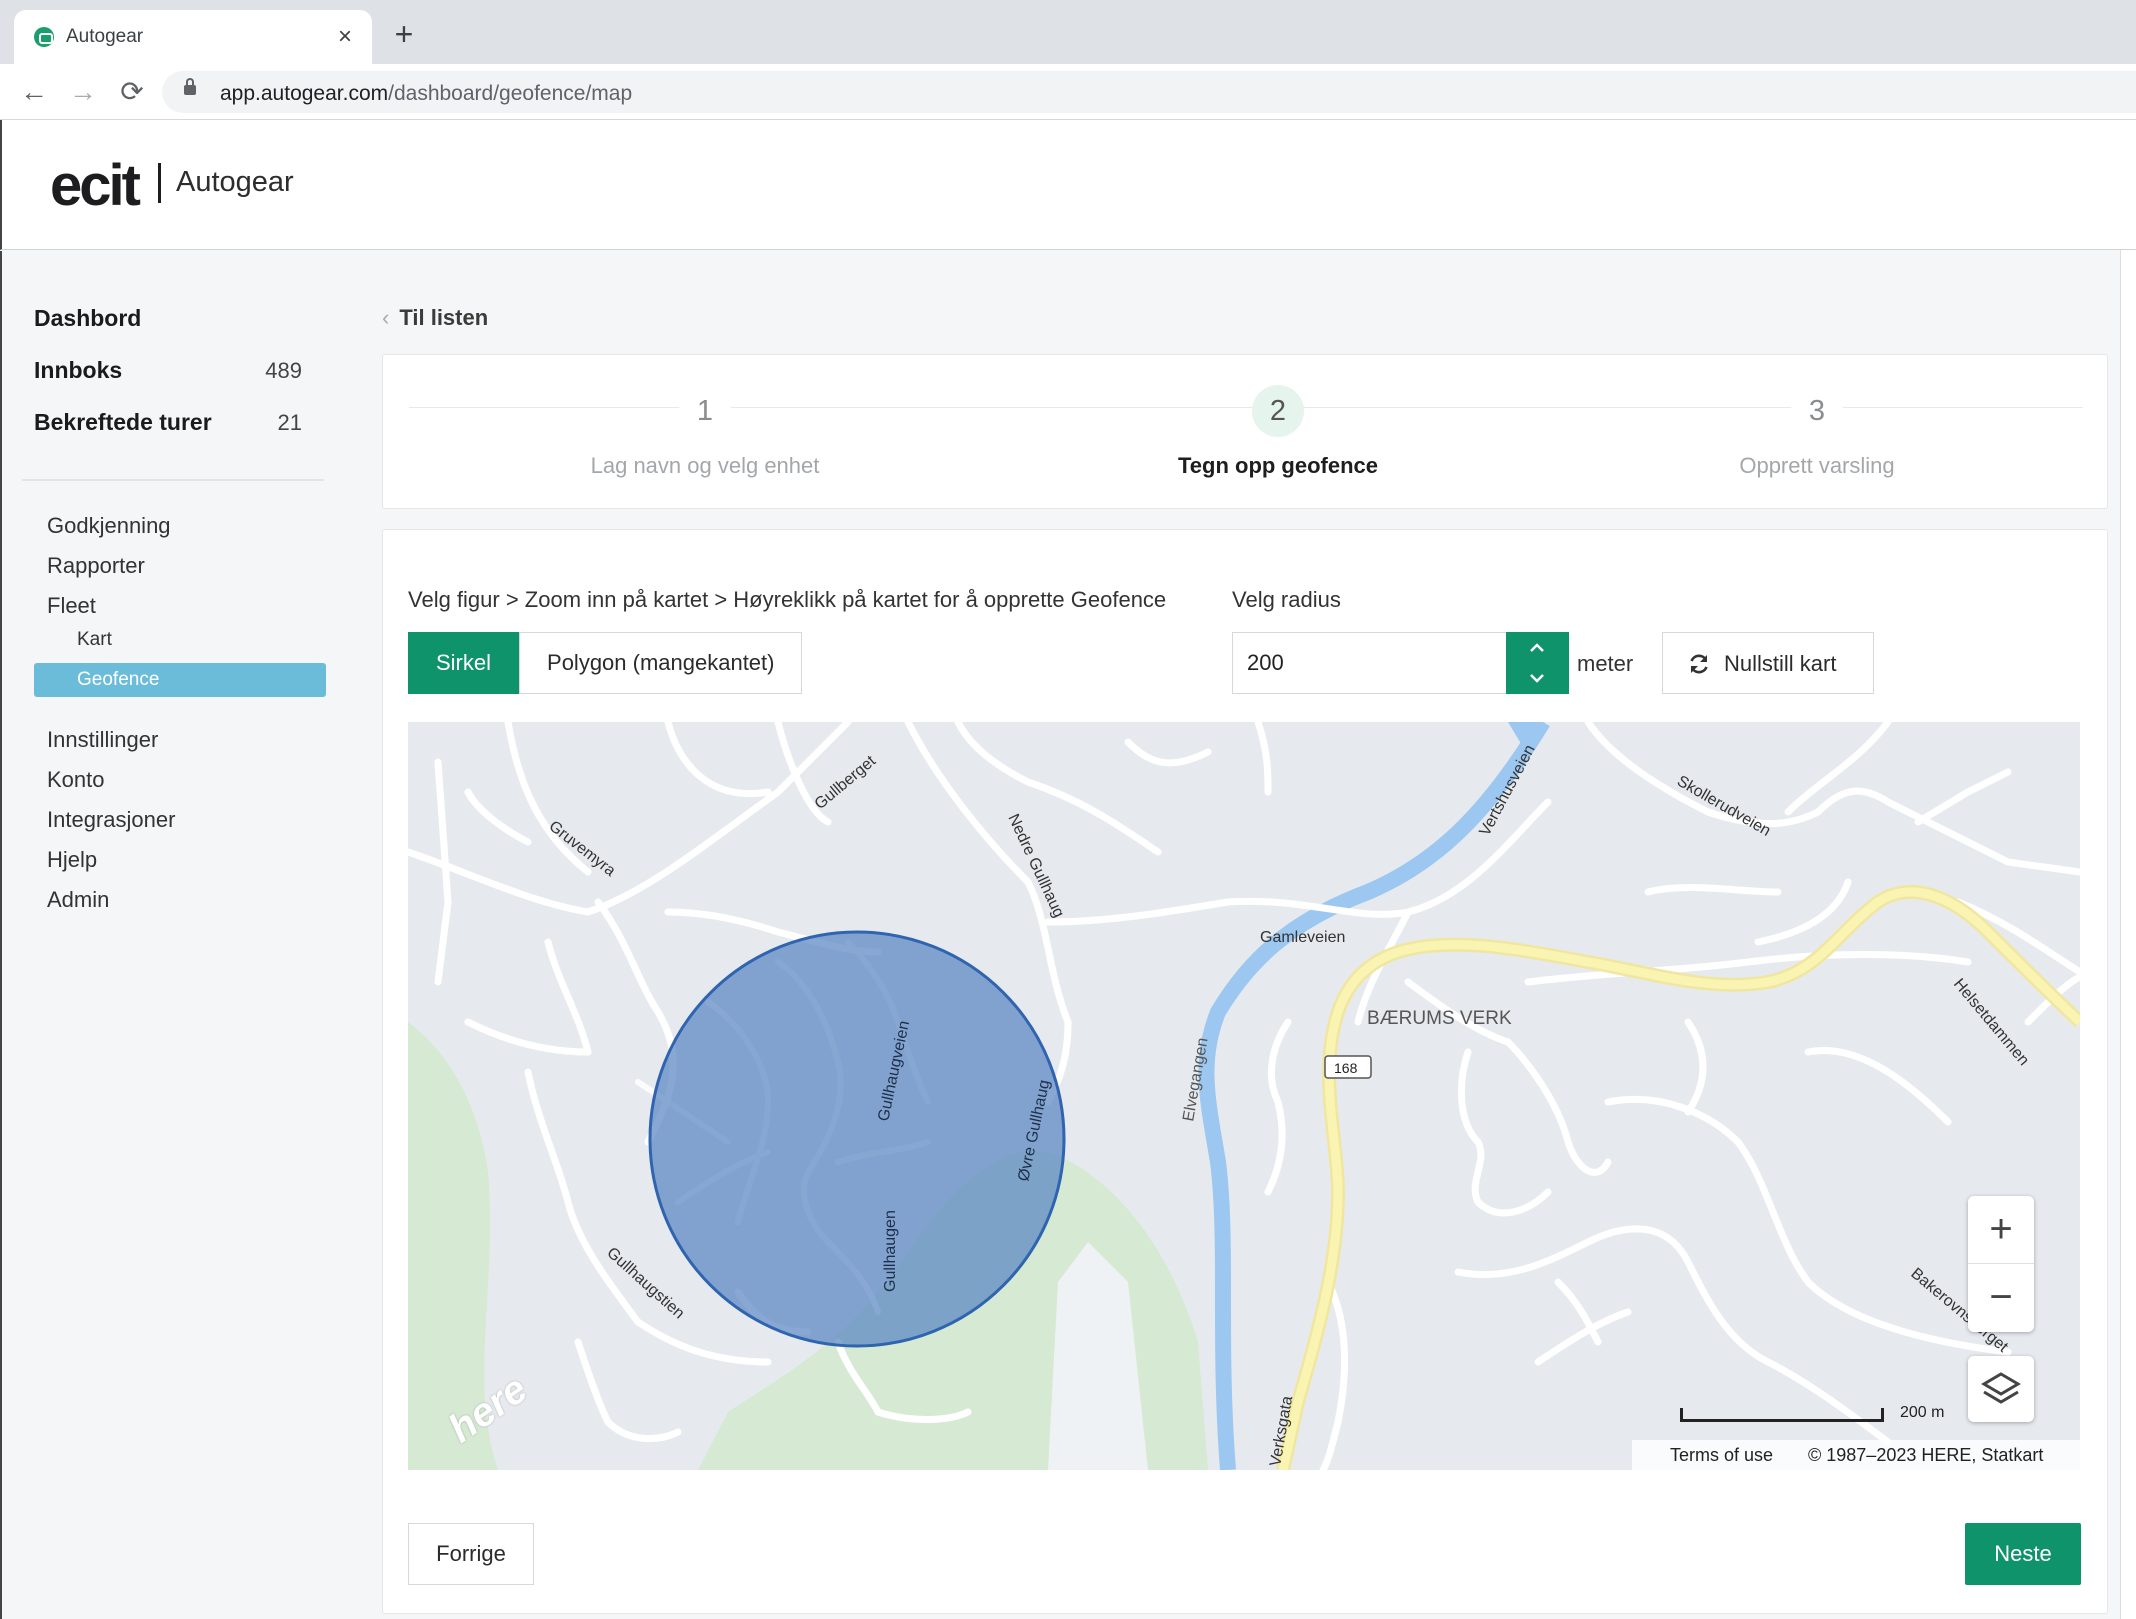 Image resolution: width=2136 pixels, height=1619 pixels. Describe the element at coordinates (1346, 1068) in the screenshot. I see `map-label-road-168: 168` at that location.